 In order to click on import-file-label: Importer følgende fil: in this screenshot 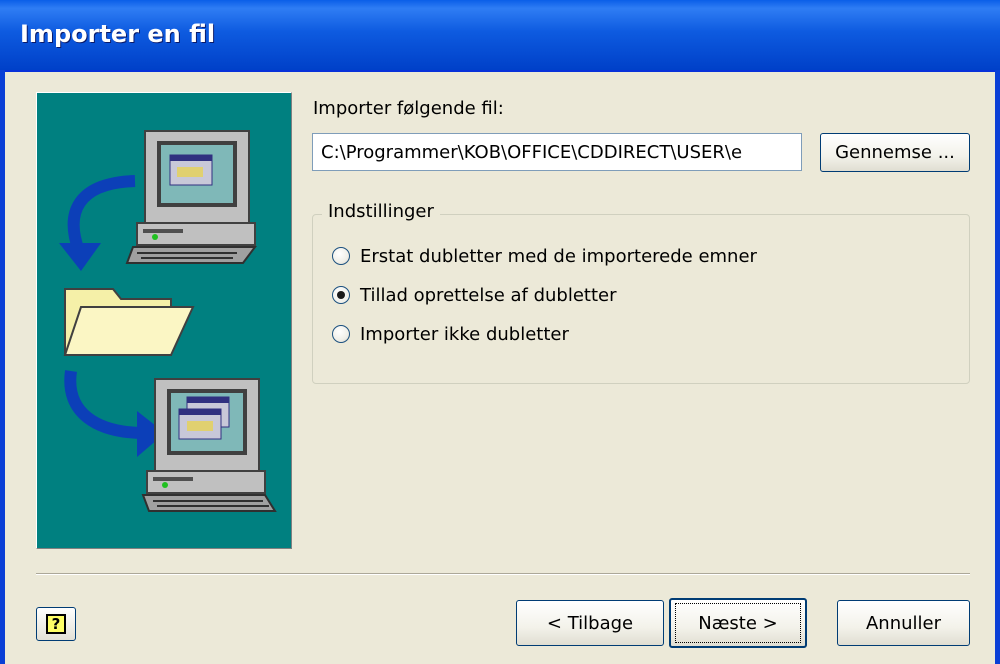, I will do `click(408, 108)`.